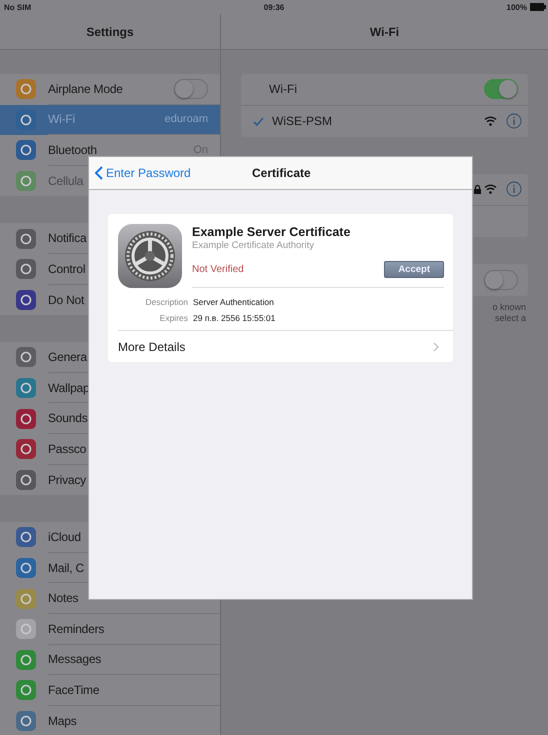 The height and width of the screenshot is (735, 548). Describe the element at coordinates (253, 245) in the screenshot. I see `certificate-issuer: Example Certificate Authority` at that location.